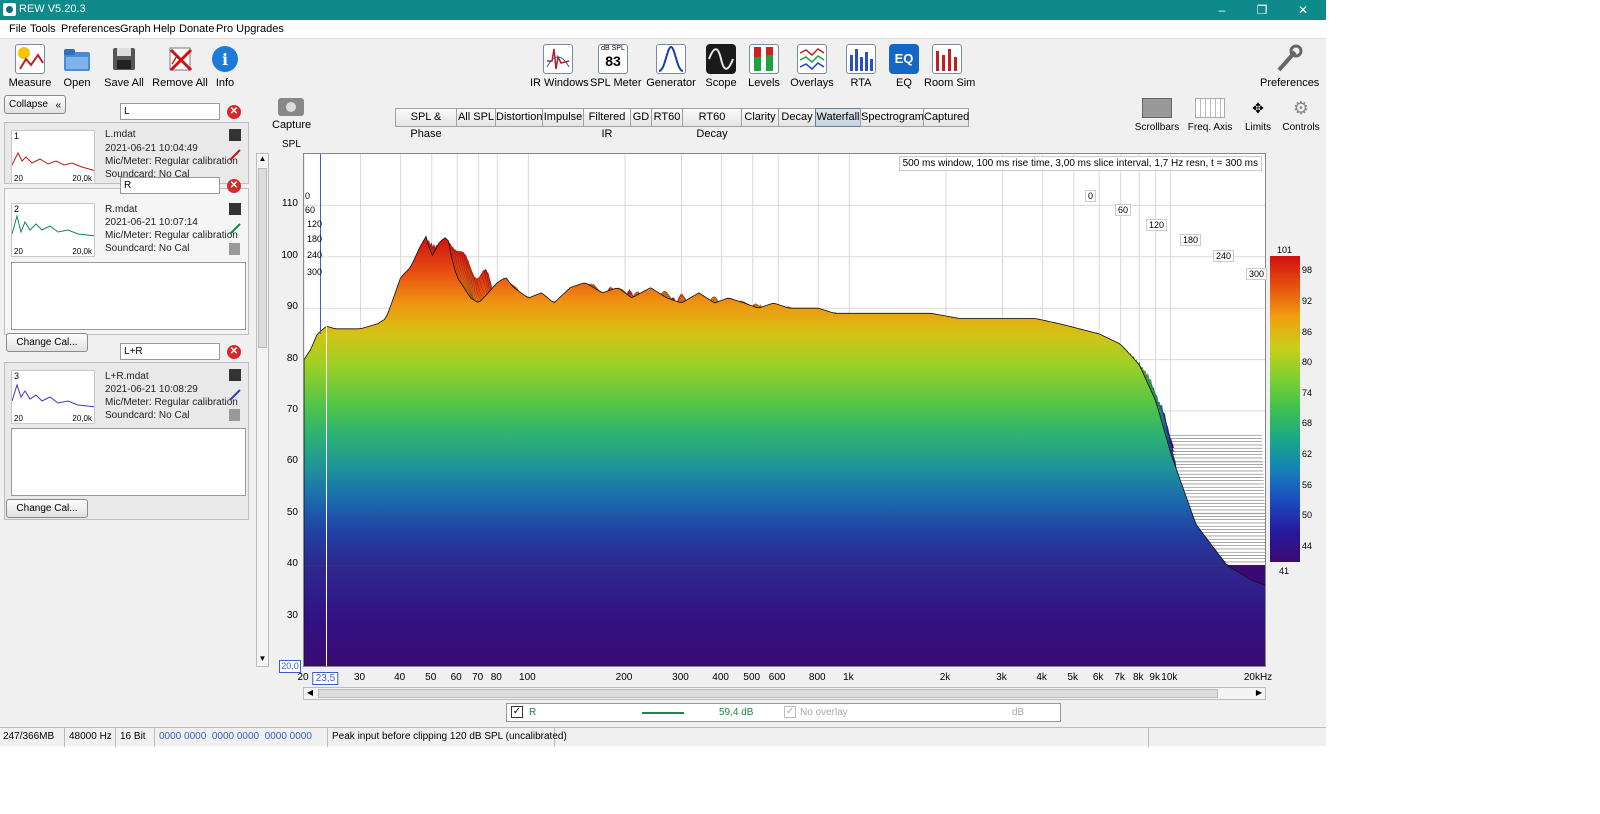  Describe the element at coordinates (170, 111) in the screenshot. I see `measurement-name-input-1: L` at that location.